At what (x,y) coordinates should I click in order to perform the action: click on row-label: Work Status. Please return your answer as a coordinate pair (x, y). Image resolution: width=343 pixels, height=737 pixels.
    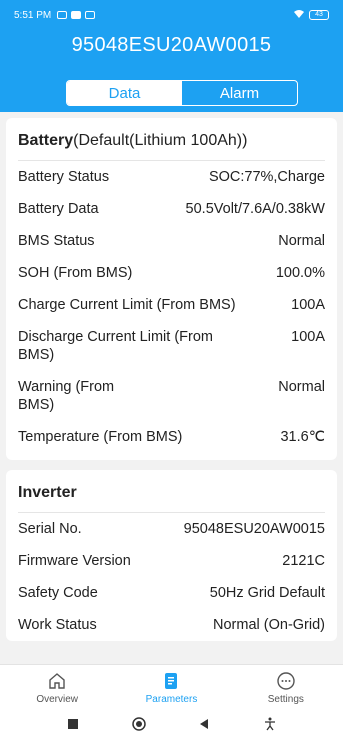
    Looking at the image, I should click on (57, 625).